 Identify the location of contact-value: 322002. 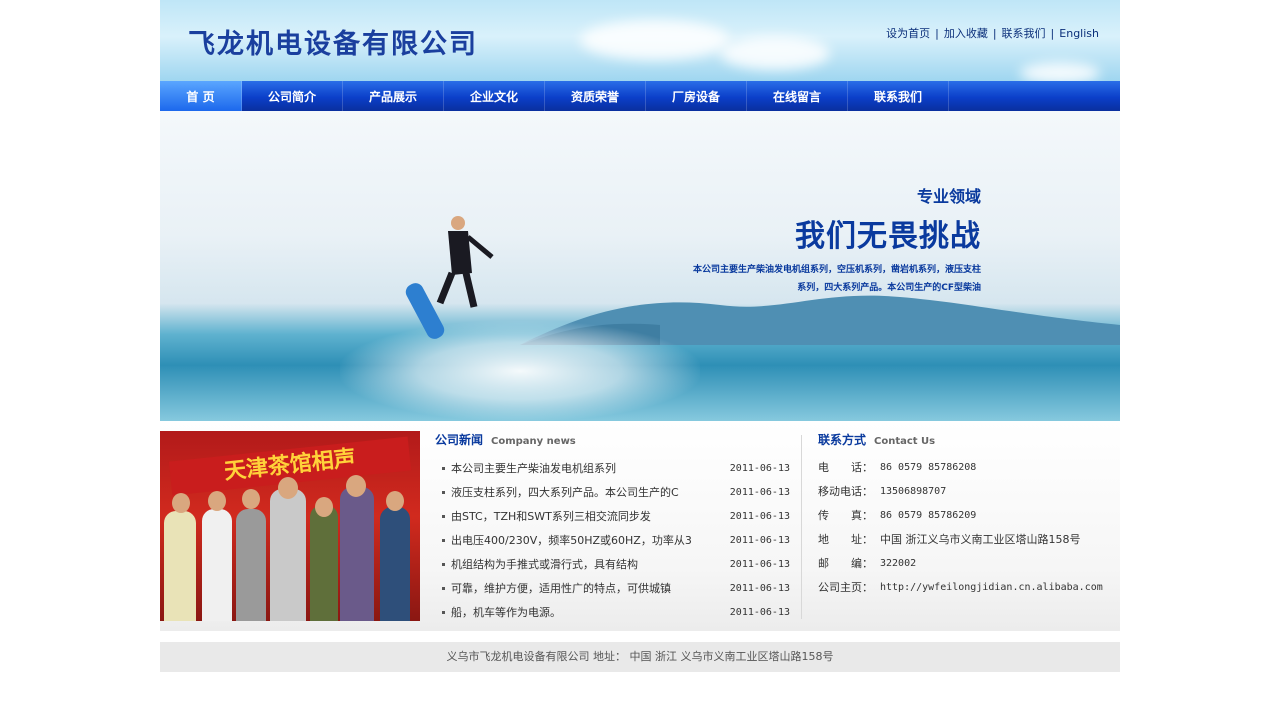
(898, 563).